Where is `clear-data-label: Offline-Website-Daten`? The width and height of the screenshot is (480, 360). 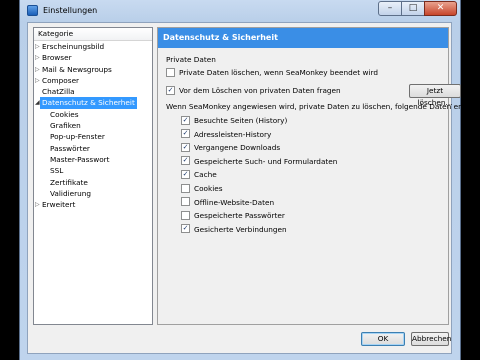
clear-data-label: Offline-Website-Daten is located at coordinates (234, 202).